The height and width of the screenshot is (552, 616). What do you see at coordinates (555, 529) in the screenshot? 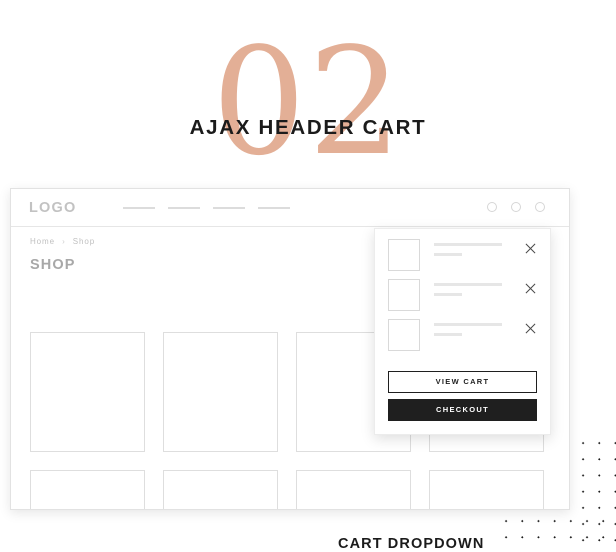
I see `dot-pattern-decoration-bottom` at bounding box center [555, 529].